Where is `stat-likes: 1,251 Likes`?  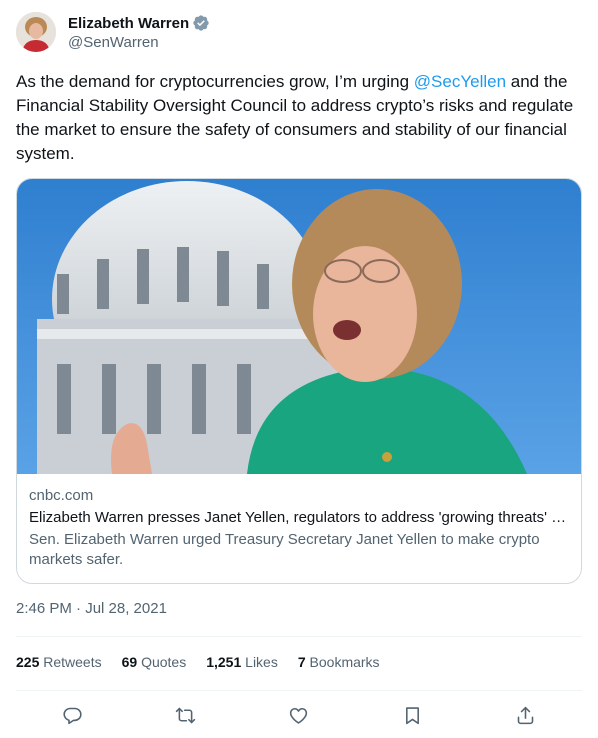
stat-likes: 1,251 Likes is located at coordinates (242, 662).